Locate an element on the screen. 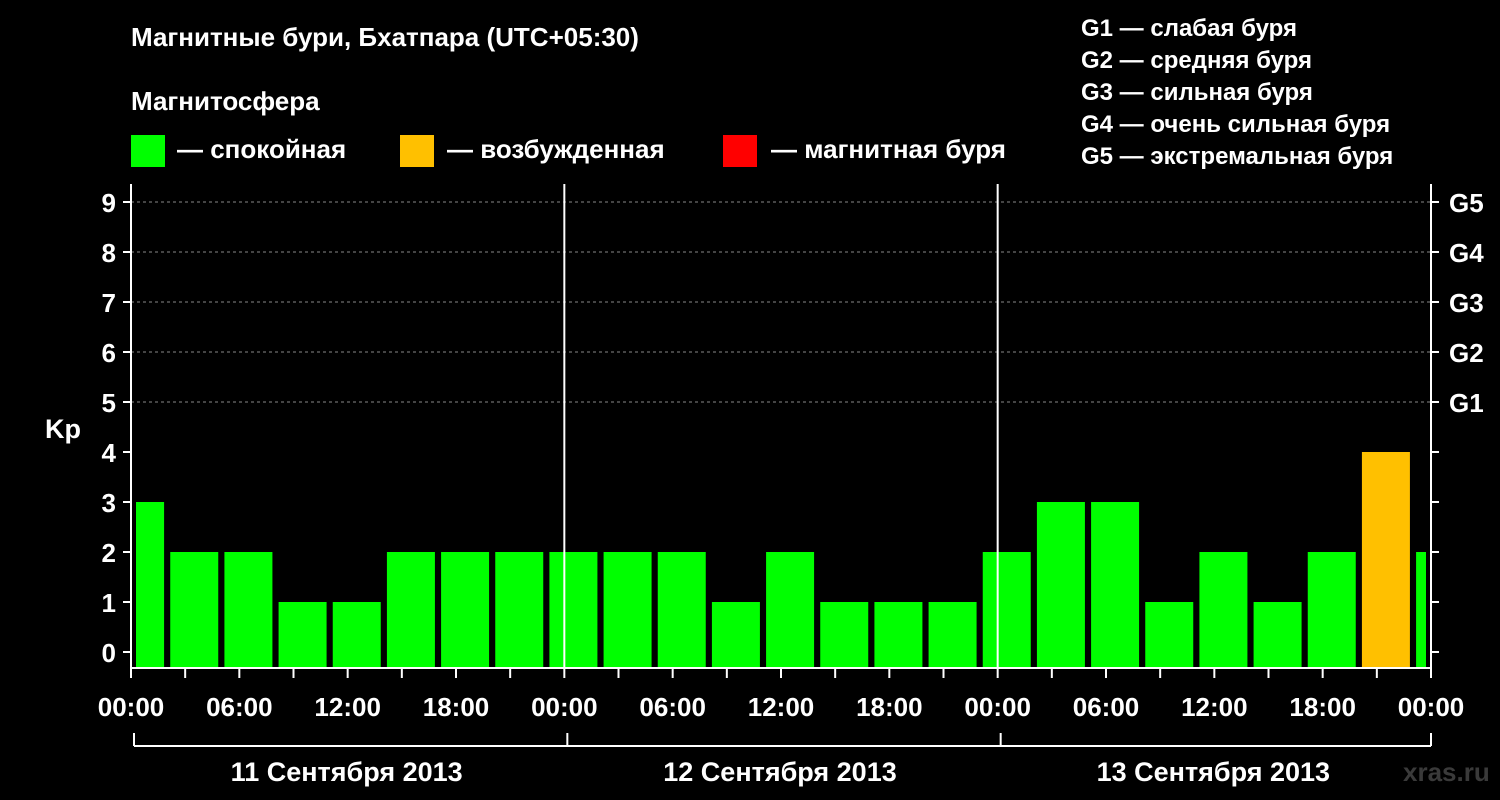 Image resolution: width=1500 pixels, height=800 pixels. x-tick-label-1: 06:00 is located at coordinates (239, 707).